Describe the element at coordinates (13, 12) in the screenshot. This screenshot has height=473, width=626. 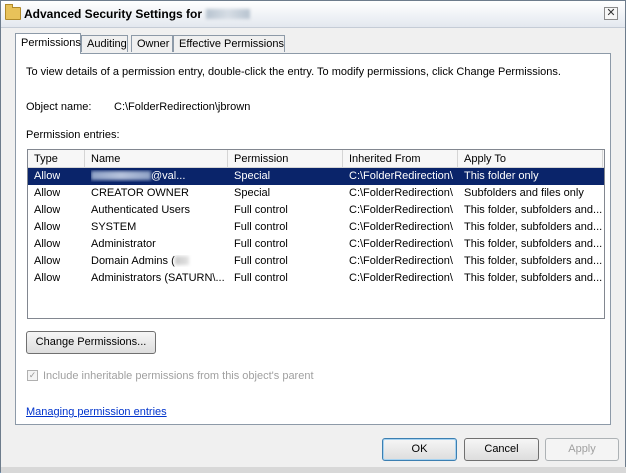
I see `folder-icon` at that location.